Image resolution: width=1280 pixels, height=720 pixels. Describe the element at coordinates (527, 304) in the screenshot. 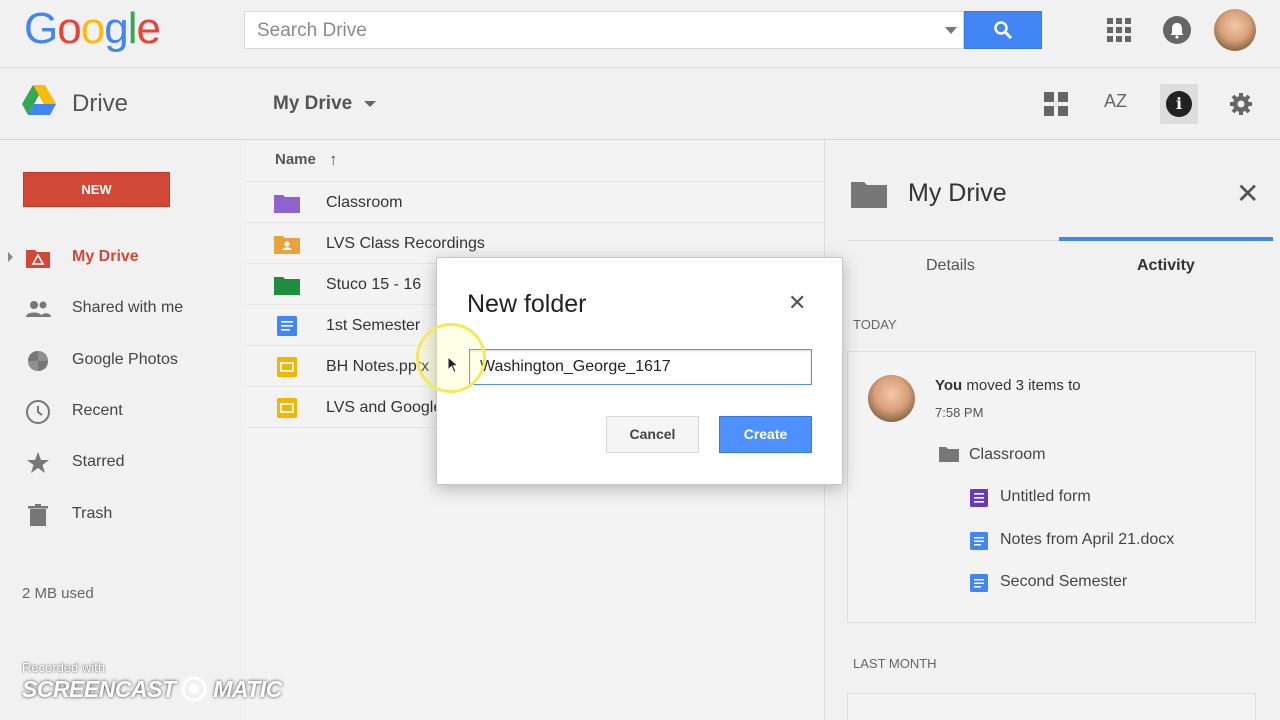

I see `dialog-title: New folder` at that location.